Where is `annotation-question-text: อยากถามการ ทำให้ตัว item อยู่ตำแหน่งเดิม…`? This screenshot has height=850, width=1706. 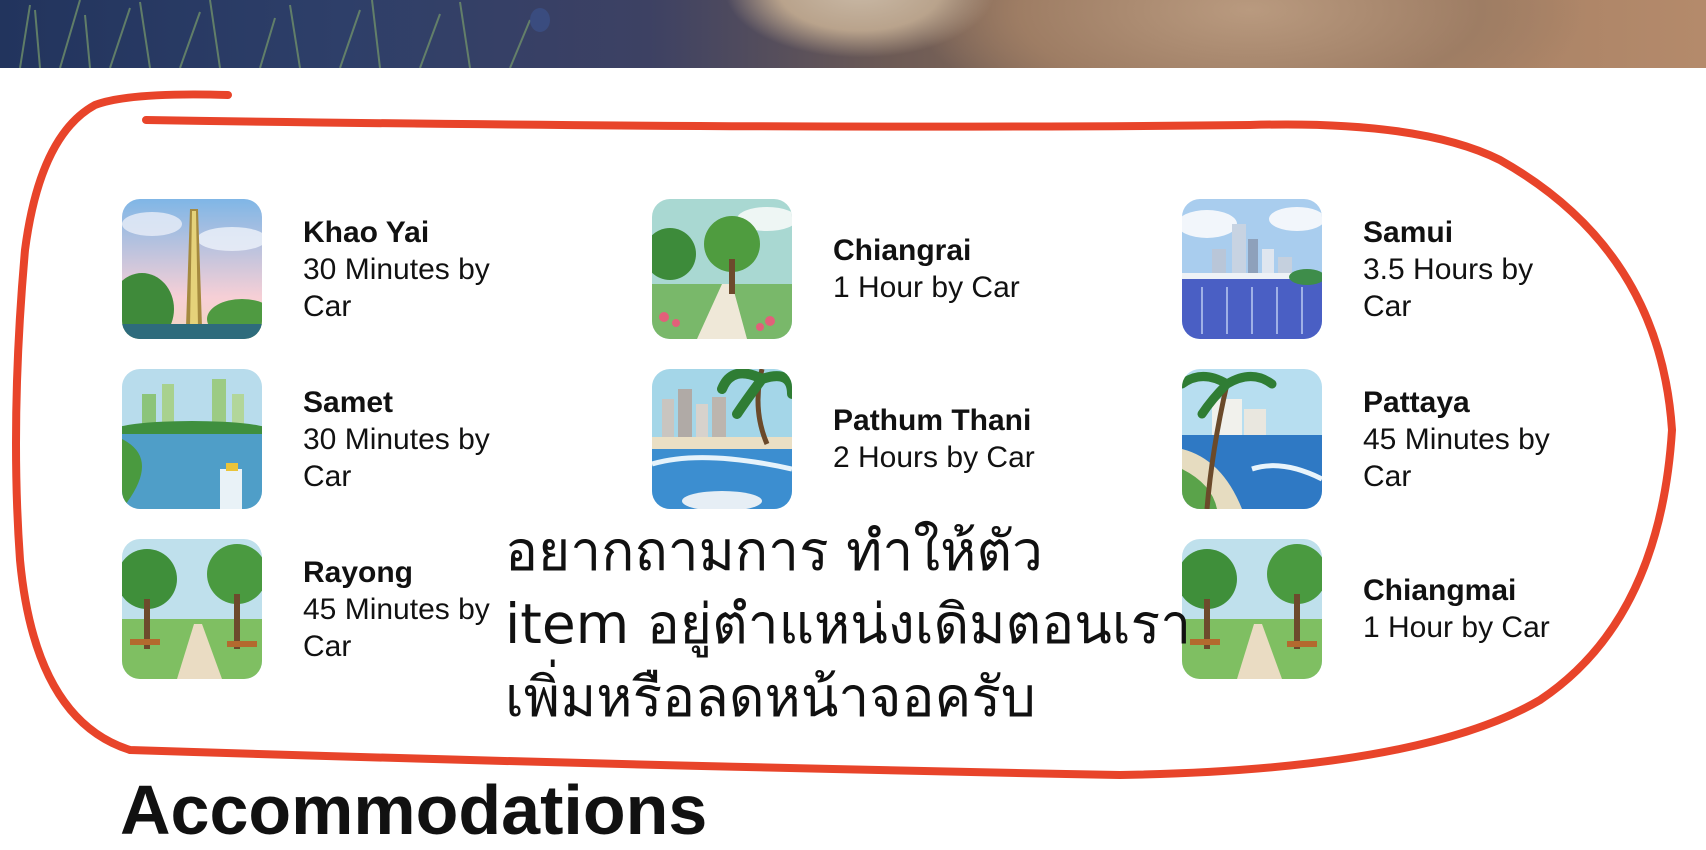
annotation-question-text: อยากถามการ ทำให้ตัว item อยู่ตำแหน่งเดิม… is located at coordinates (848, 624).